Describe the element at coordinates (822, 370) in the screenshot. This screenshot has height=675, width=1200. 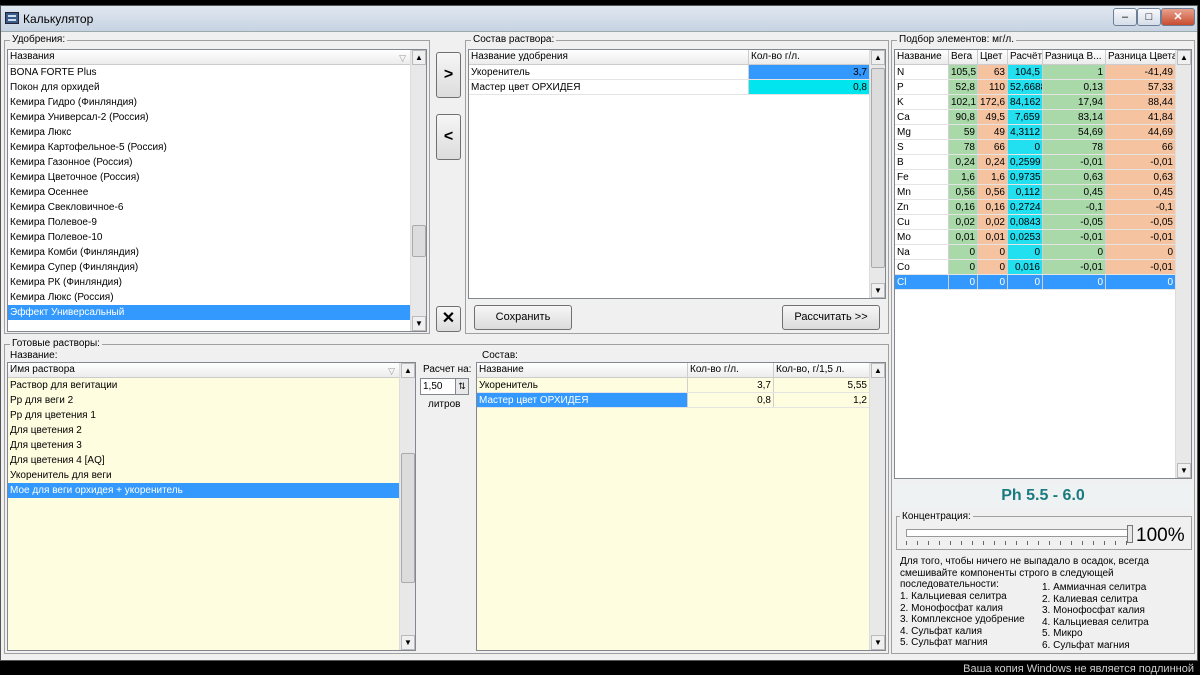
I see `solution-header-total: Кол-во, г/1,5 л.` at that location.